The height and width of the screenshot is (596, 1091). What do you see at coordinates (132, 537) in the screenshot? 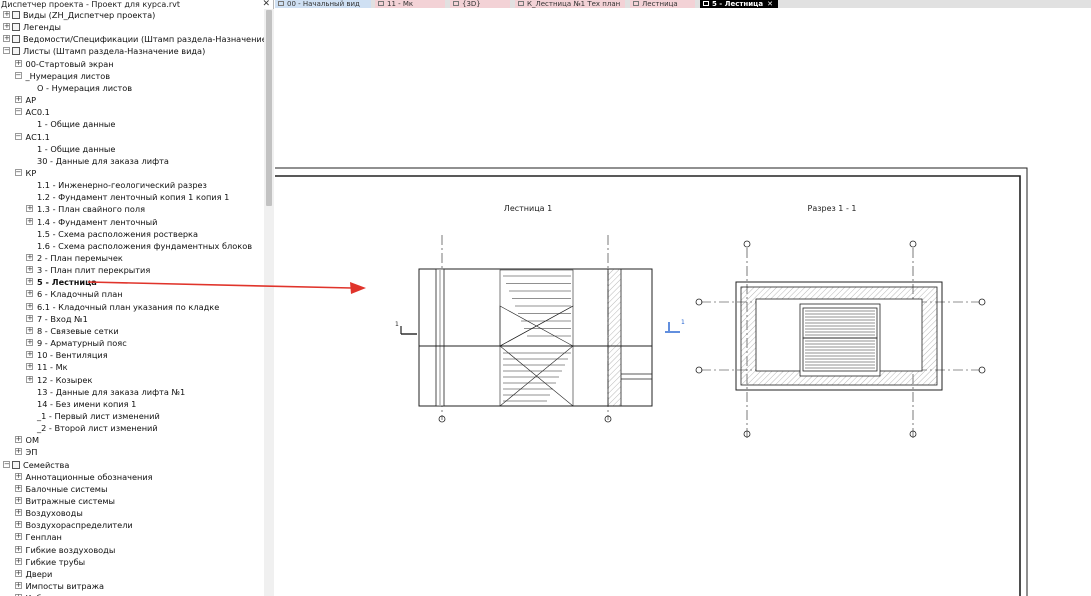
I see `tree-item: + Генплан` at bounding box center [132, 537].